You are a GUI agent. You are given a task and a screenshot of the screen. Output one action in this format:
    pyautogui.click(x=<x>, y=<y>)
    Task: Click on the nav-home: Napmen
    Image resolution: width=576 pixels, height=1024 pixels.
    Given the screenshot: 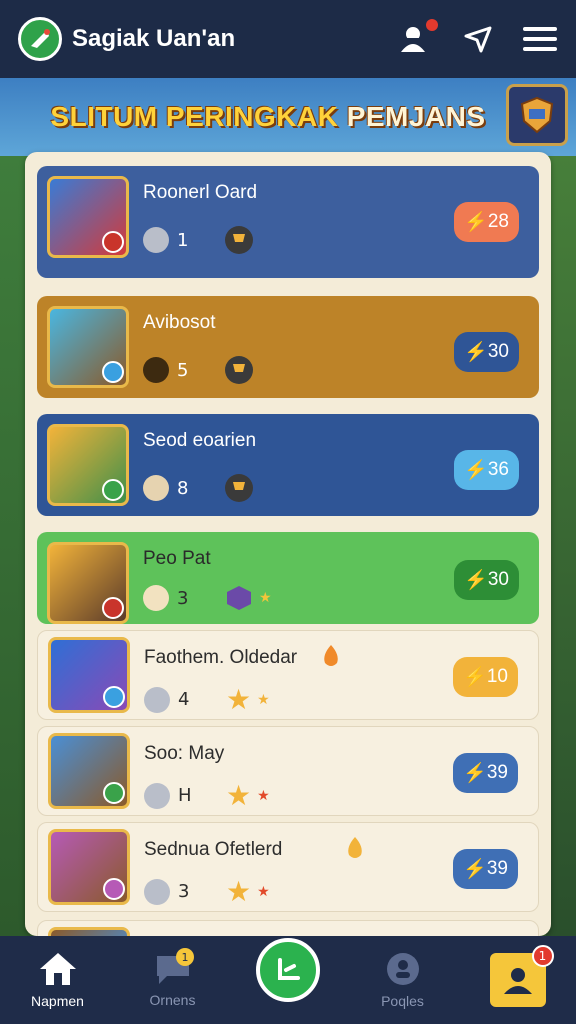 What is the action you would take?
    pyautogui.click(x=57, y=980)
    